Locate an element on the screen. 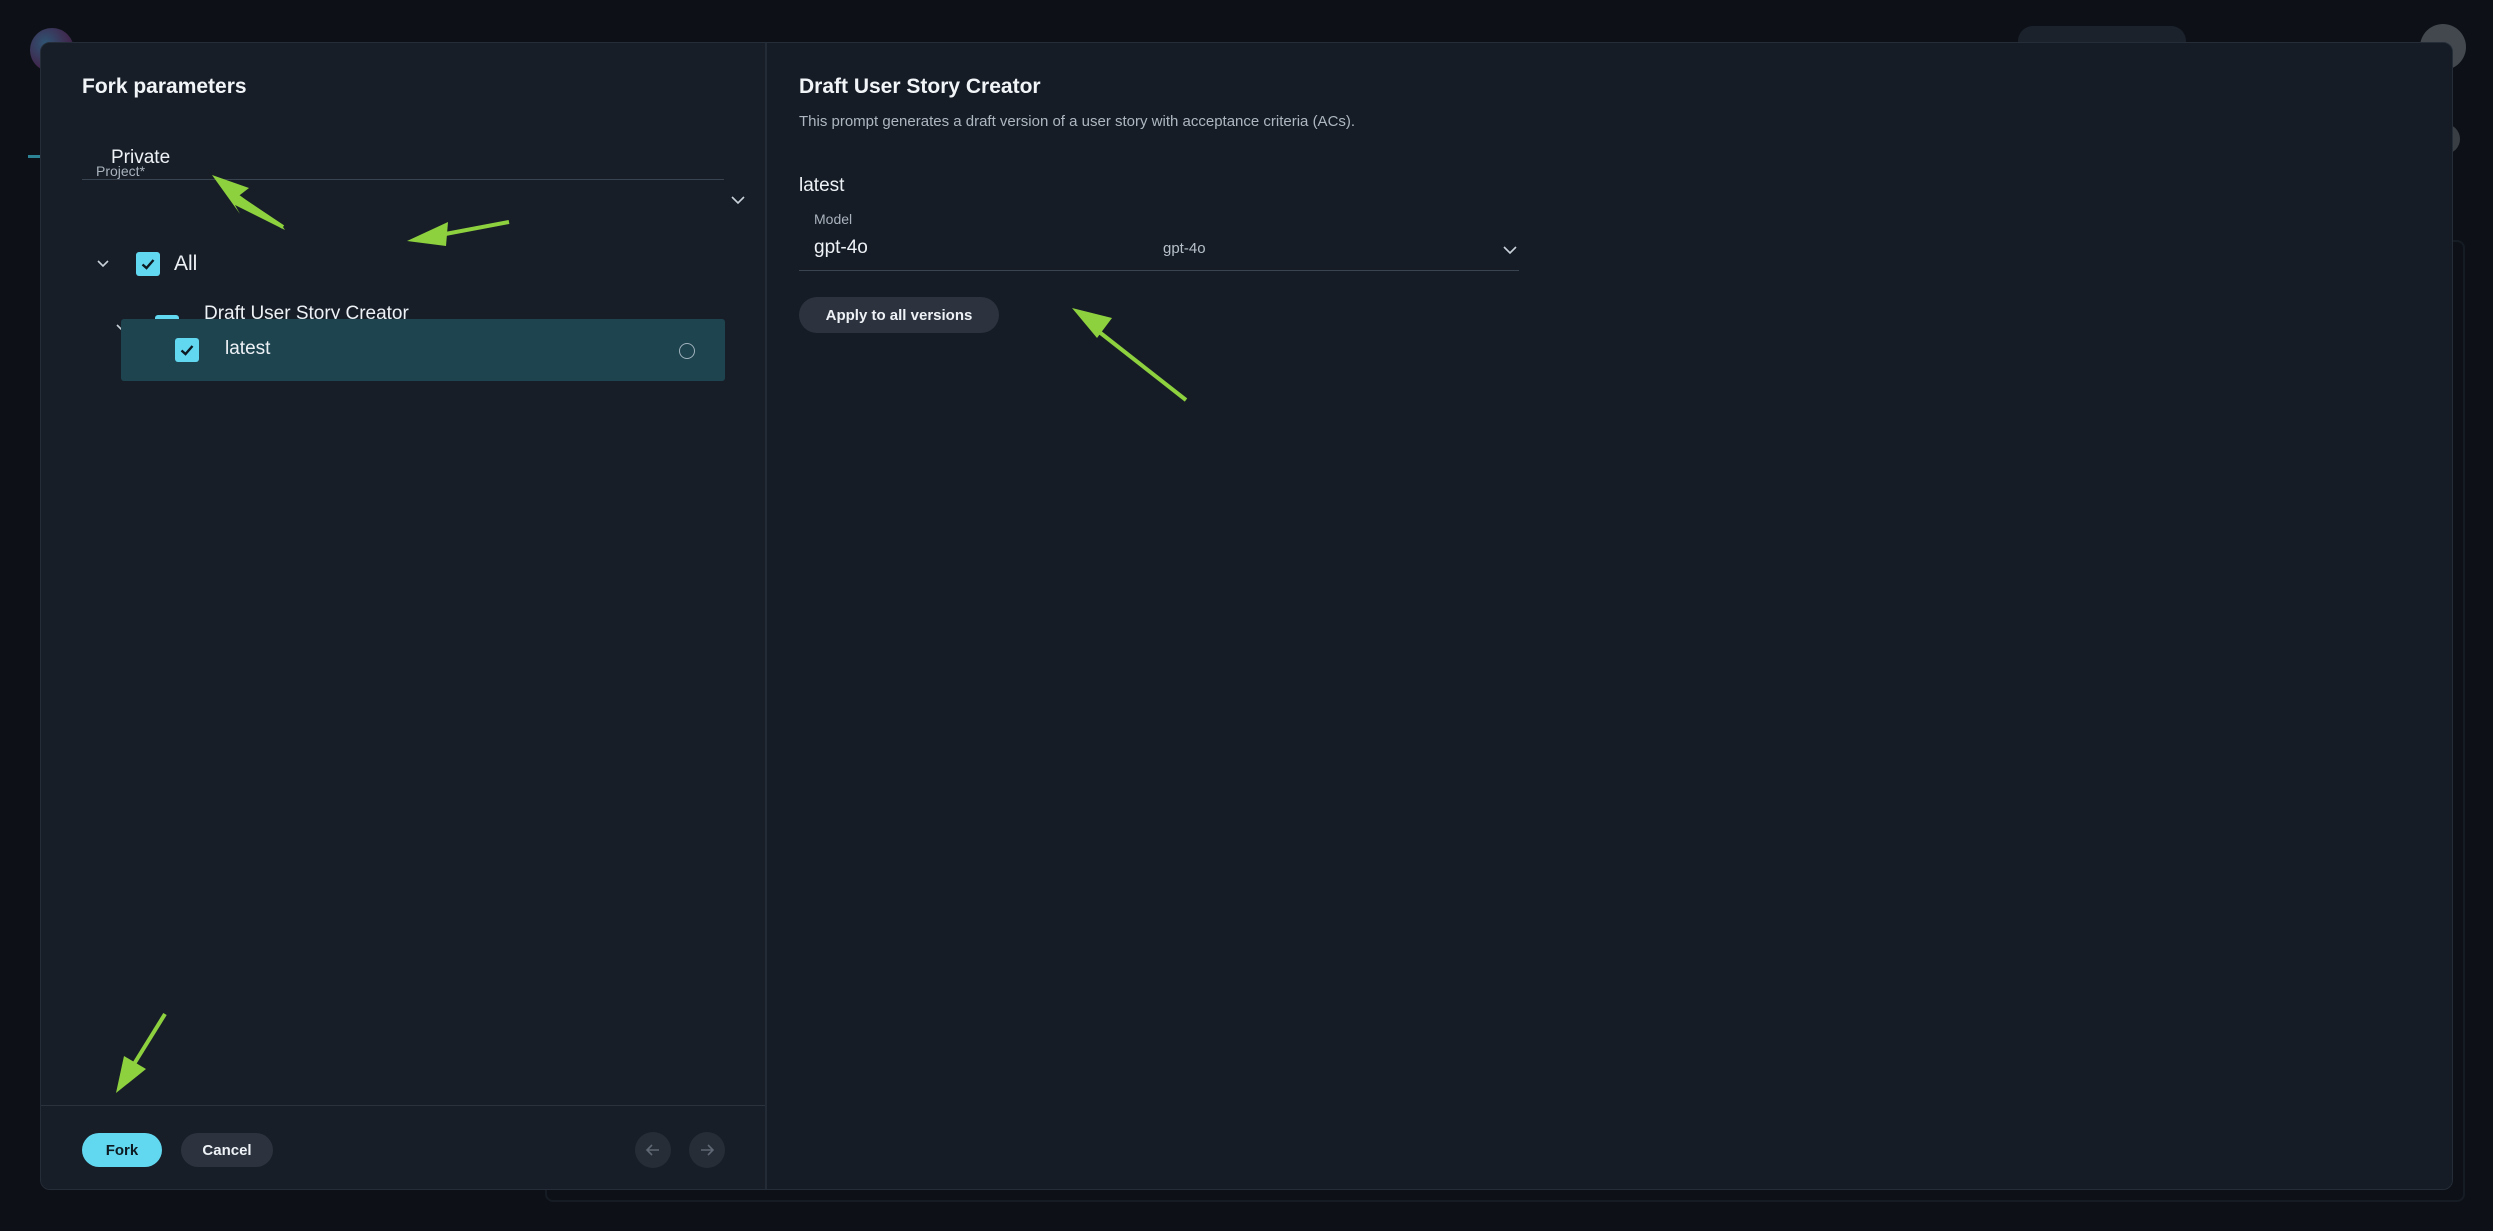 This screenshot has height=1231, width=2493. fork-button: Fork is located at coordinates (122, 1150).